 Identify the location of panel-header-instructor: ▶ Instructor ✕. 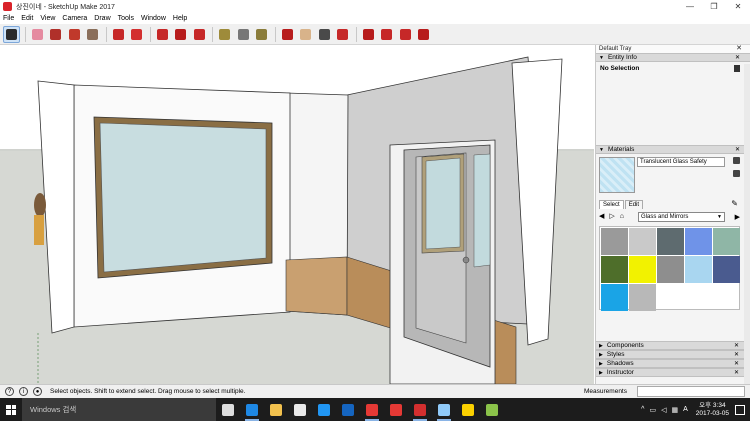
(672, 372).